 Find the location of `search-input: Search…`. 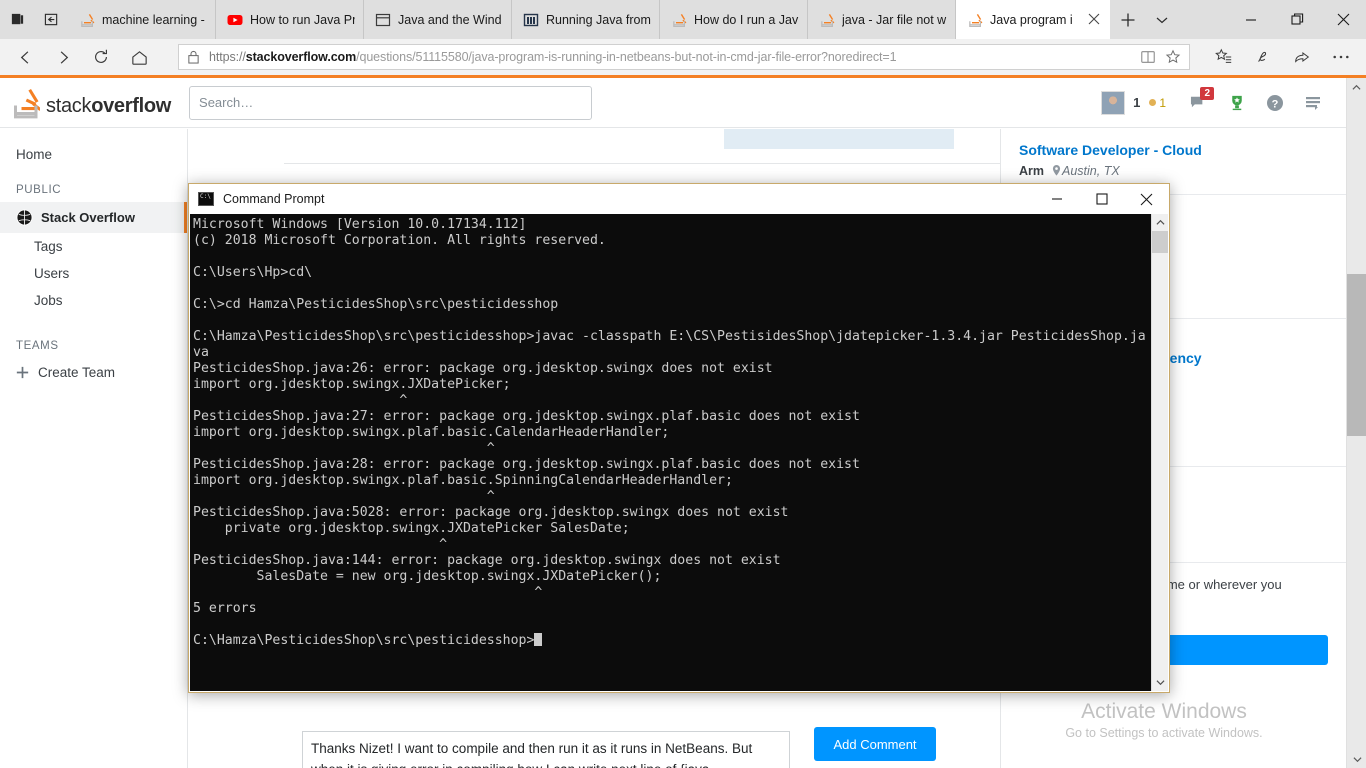

search-input: Search… is located at coordinates (391, 102).